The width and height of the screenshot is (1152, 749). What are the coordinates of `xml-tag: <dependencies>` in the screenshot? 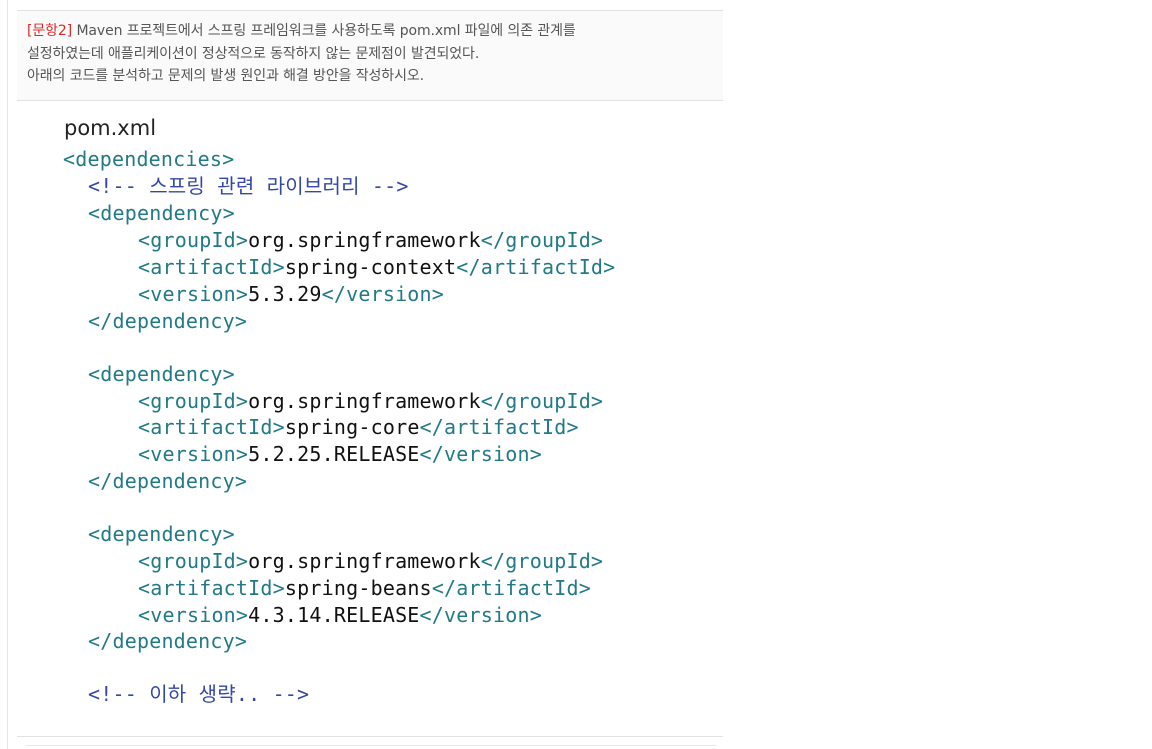 It's located at (149, 159).